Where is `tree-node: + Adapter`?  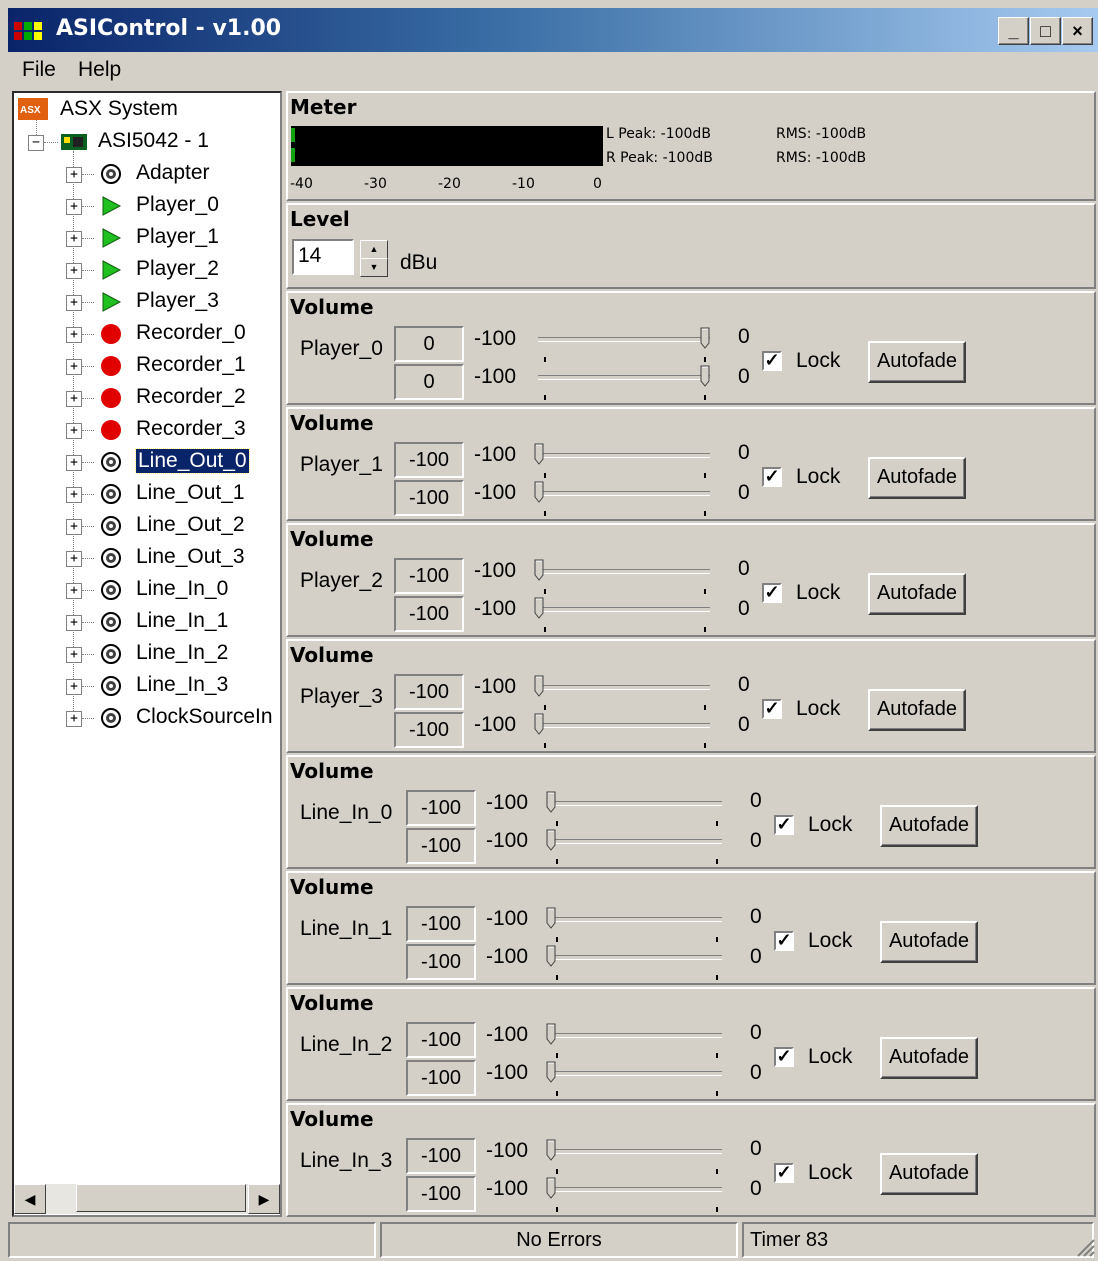
tree-node: + Adapter is located at coordinates (149, 174).